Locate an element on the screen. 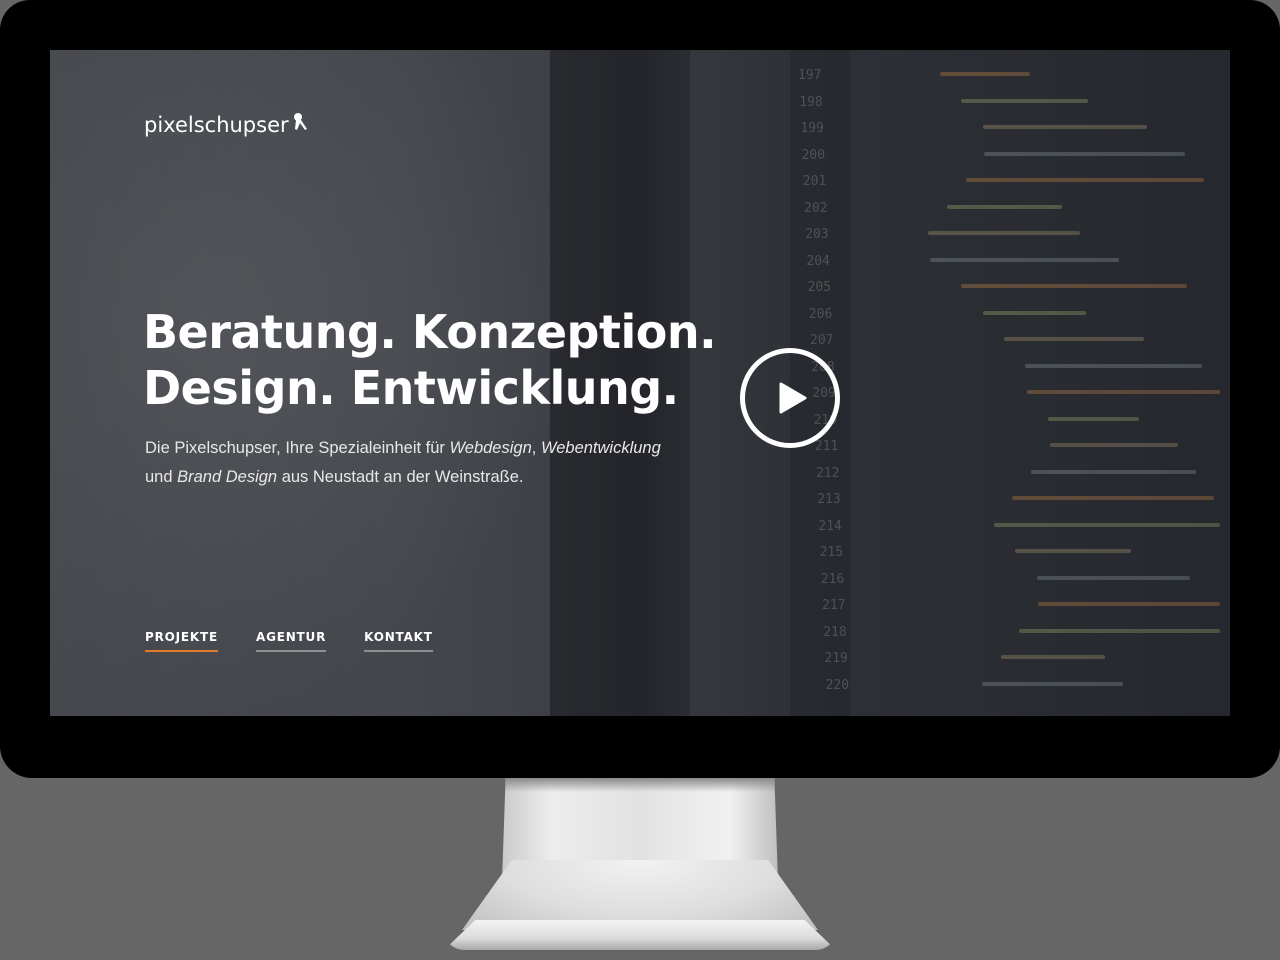  description-emphasis-brand-design: Brand Design is located at coordinates (227, 477).